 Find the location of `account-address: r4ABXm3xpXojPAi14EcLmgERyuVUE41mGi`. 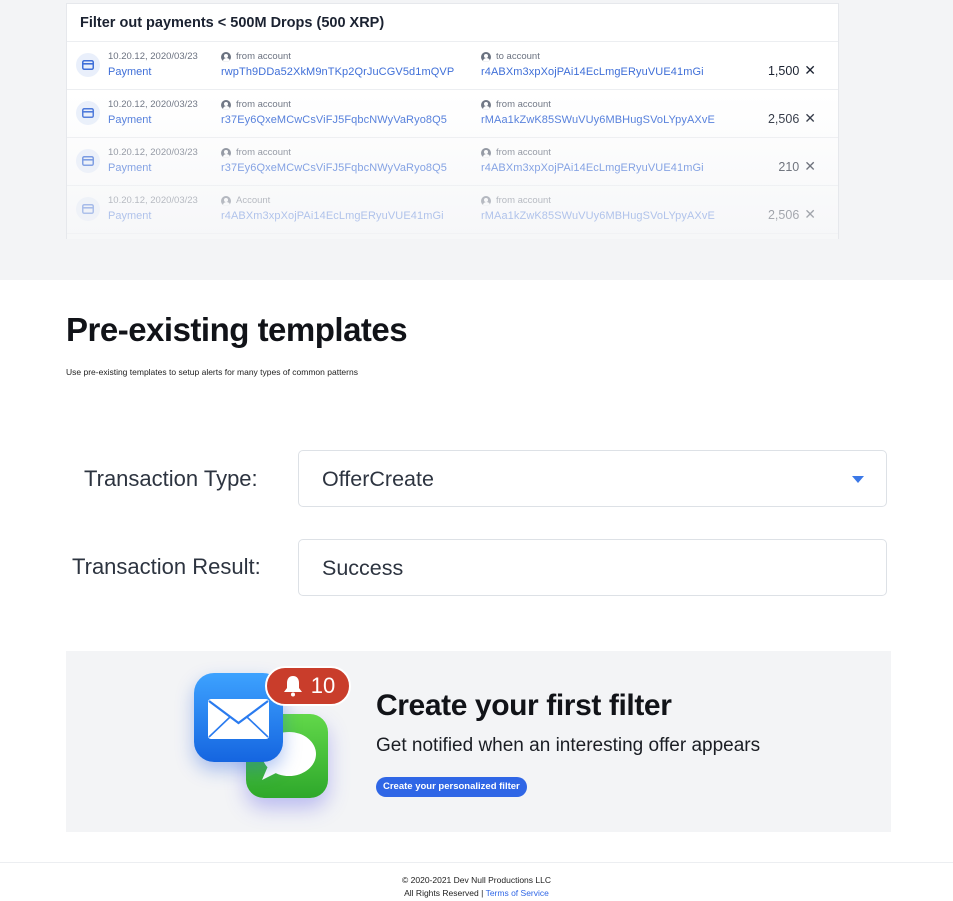

account-address: r4ABXm3xpXojPAi14EcLmgERyuVUE41mGi is located at coordinates (332, 216).